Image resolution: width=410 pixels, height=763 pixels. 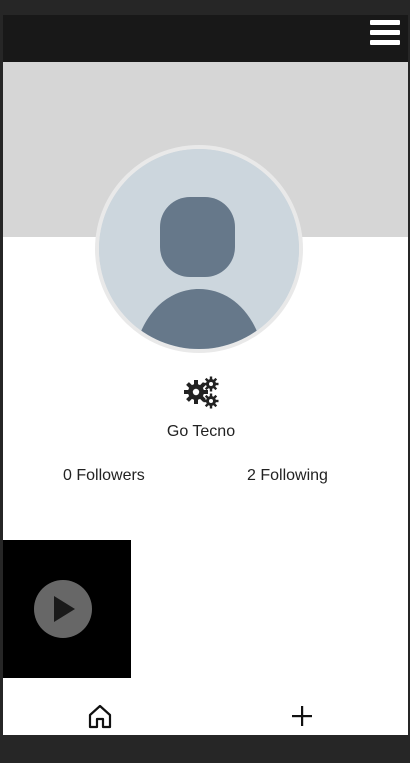 I want to click on video-thumbnail, so click(x=67, y=609).